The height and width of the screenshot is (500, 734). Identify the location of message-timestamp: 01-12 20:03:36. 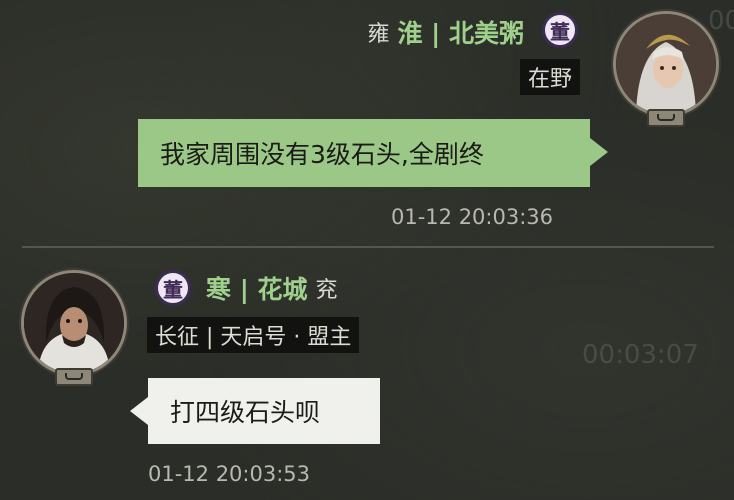
(472, 217).